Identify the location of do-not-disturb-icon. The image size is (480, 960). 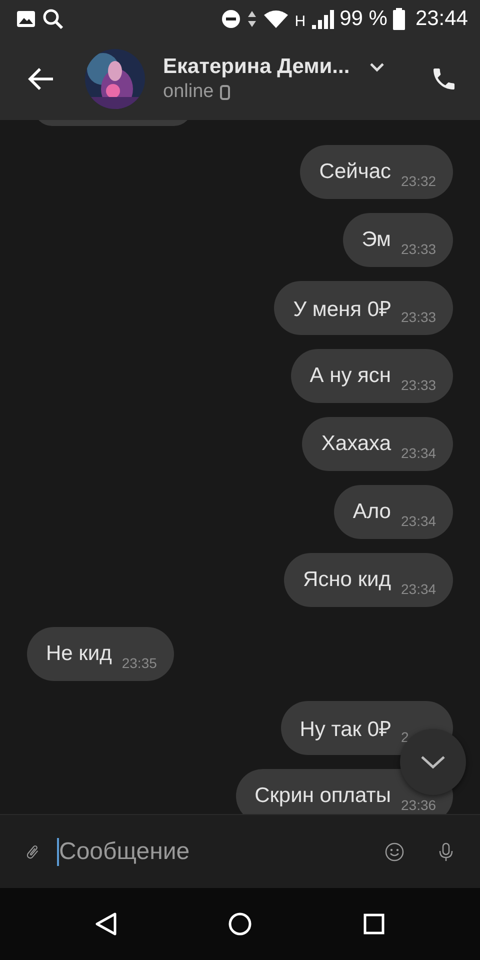
(230, 19).